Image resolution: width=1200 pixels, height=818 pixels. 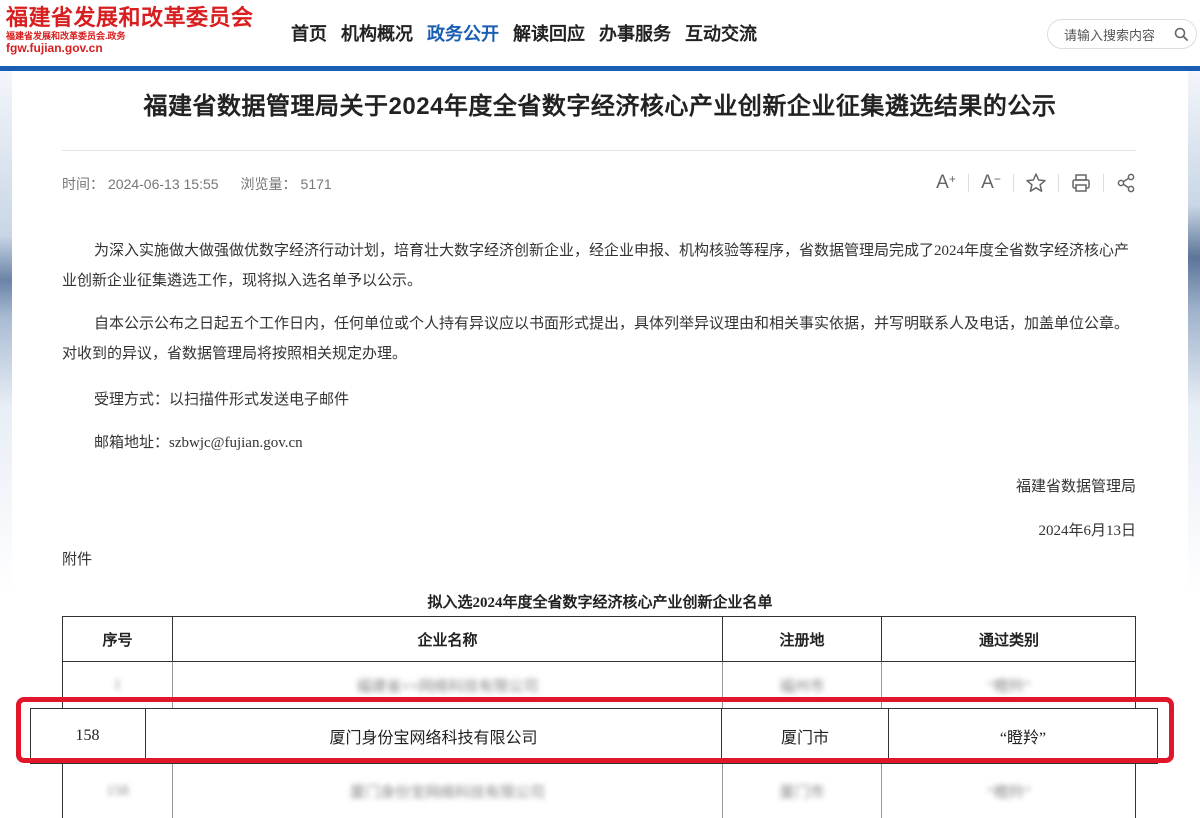 I want to click on acceptance-method: 受理方式：以扫描件形式发送电子邮件, so click(x=222, y=400).